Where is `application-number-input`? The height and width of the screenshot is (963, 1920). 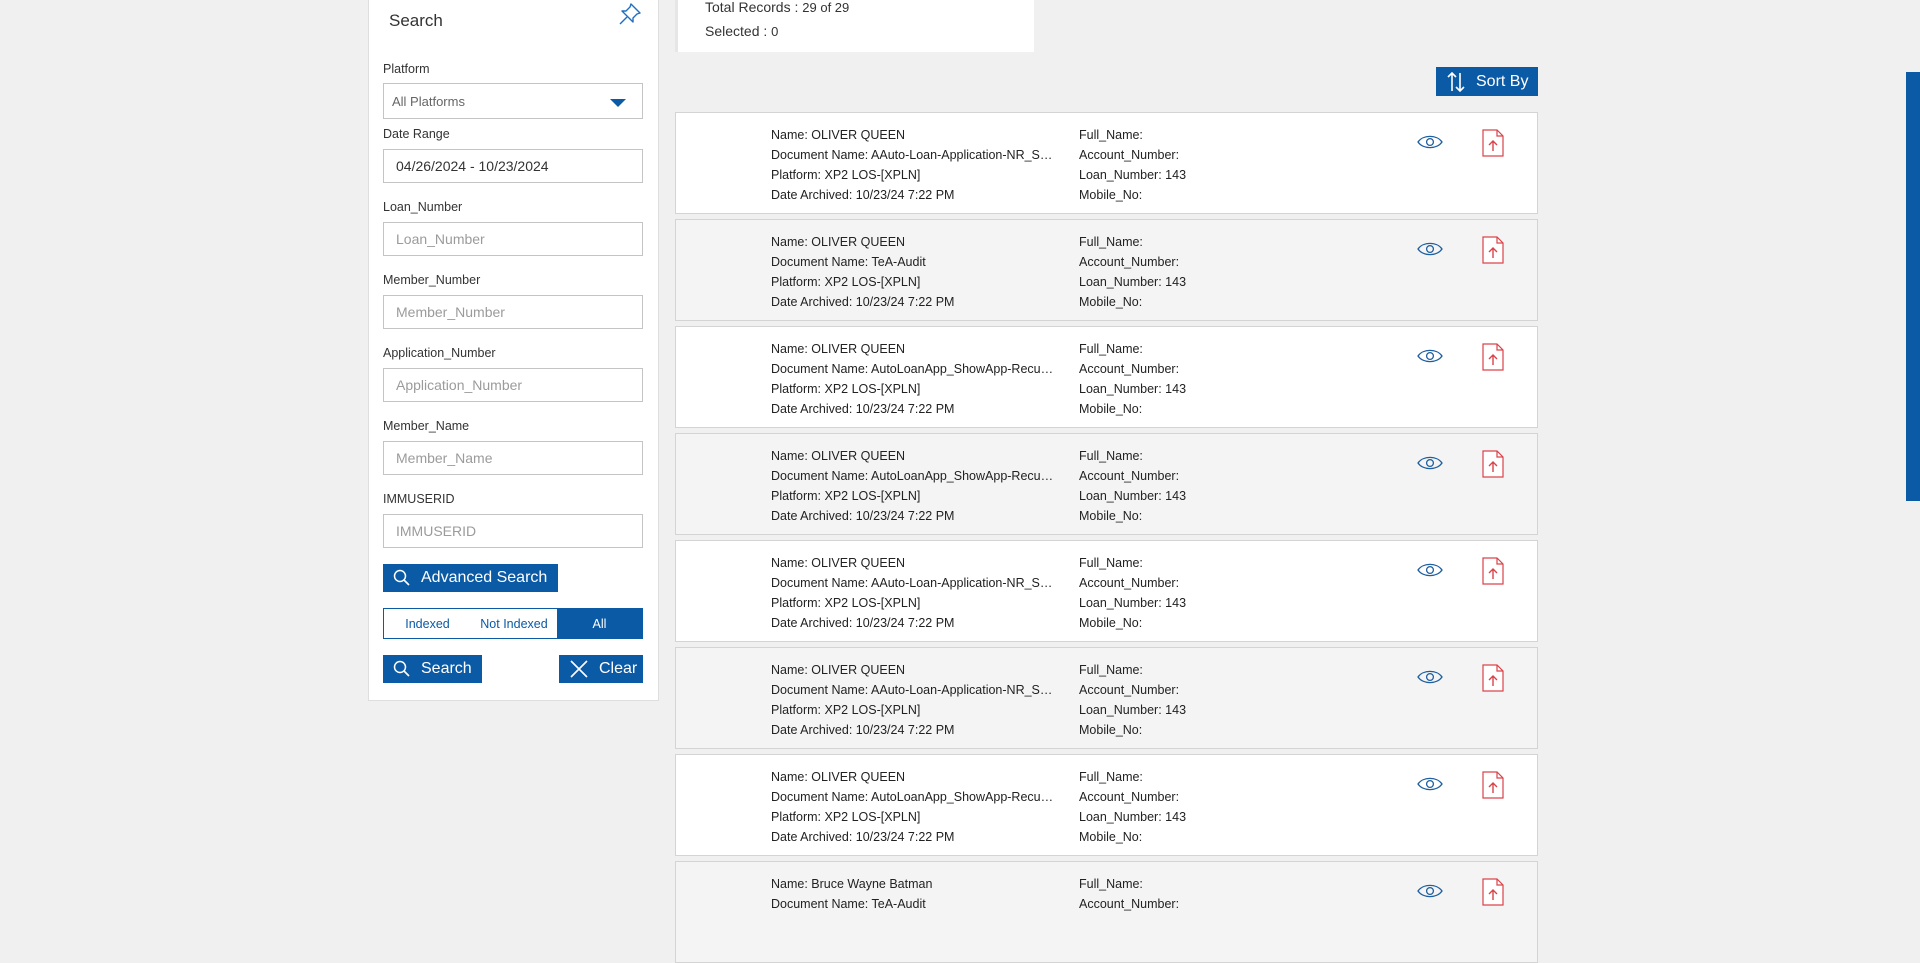 application-number-input is located at coordinates (513, 385).